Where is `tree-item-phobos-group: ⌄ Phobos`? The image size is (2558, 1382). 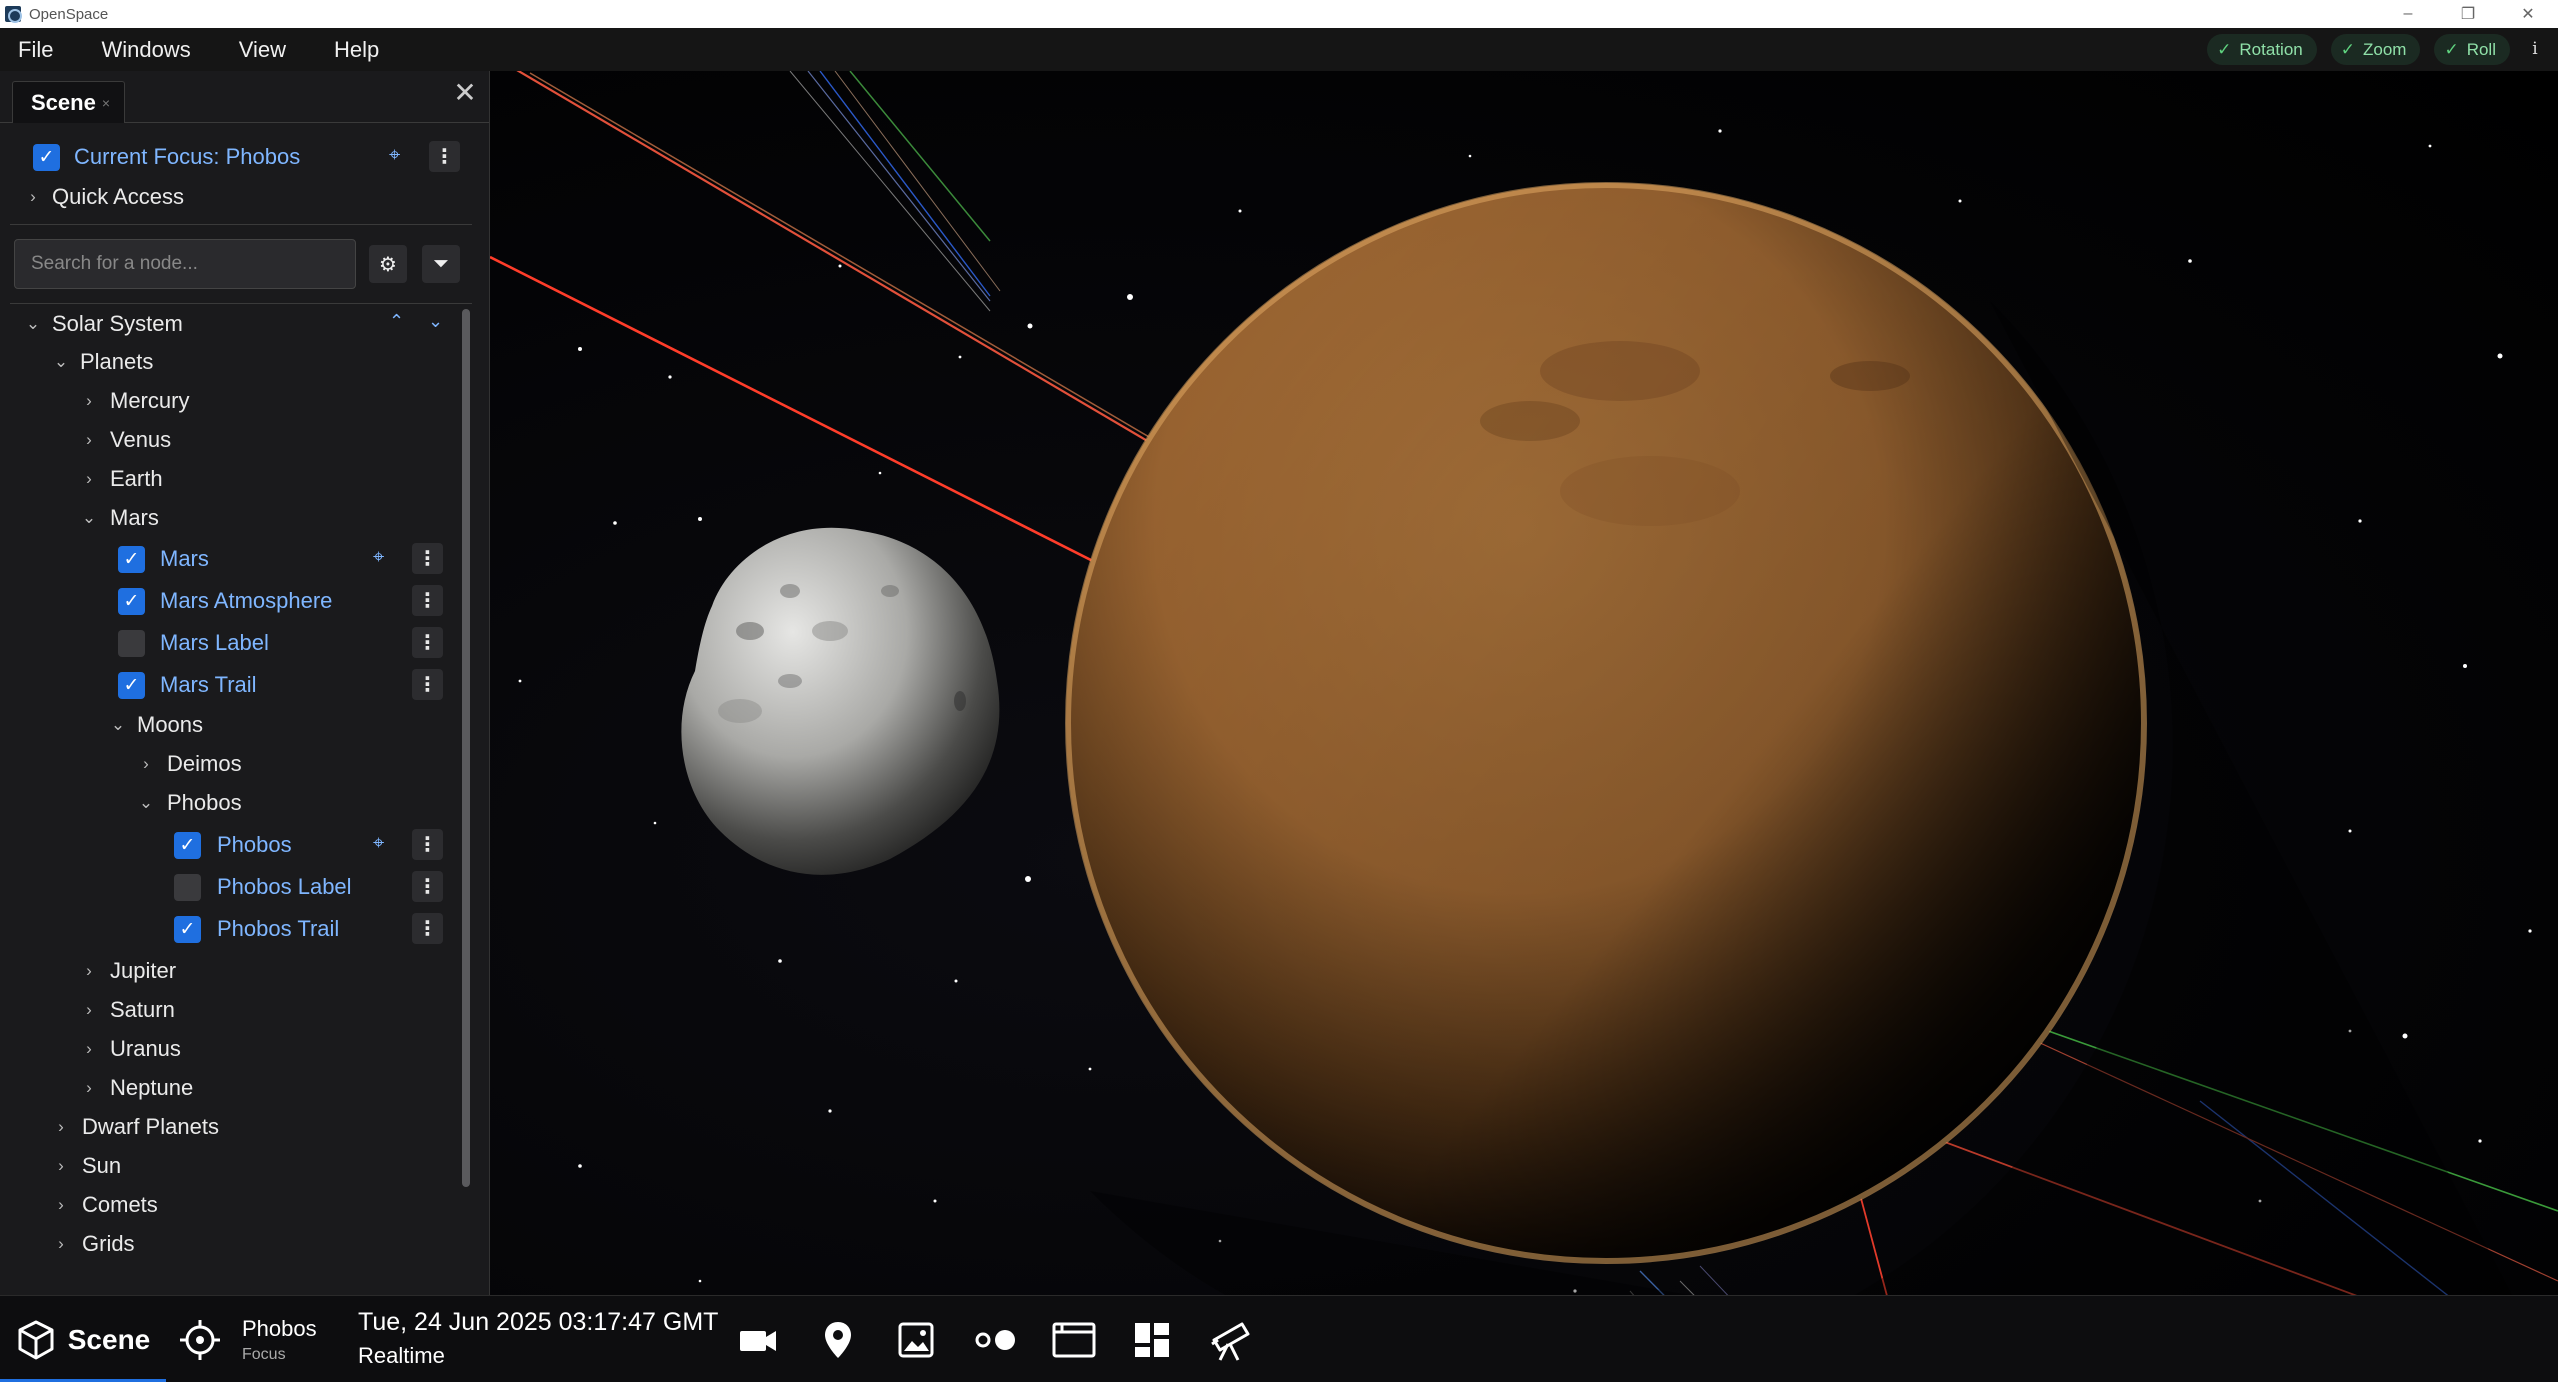
tree-item-phobos-group: ⌄ Phobos is located at coordinates (189, 803).